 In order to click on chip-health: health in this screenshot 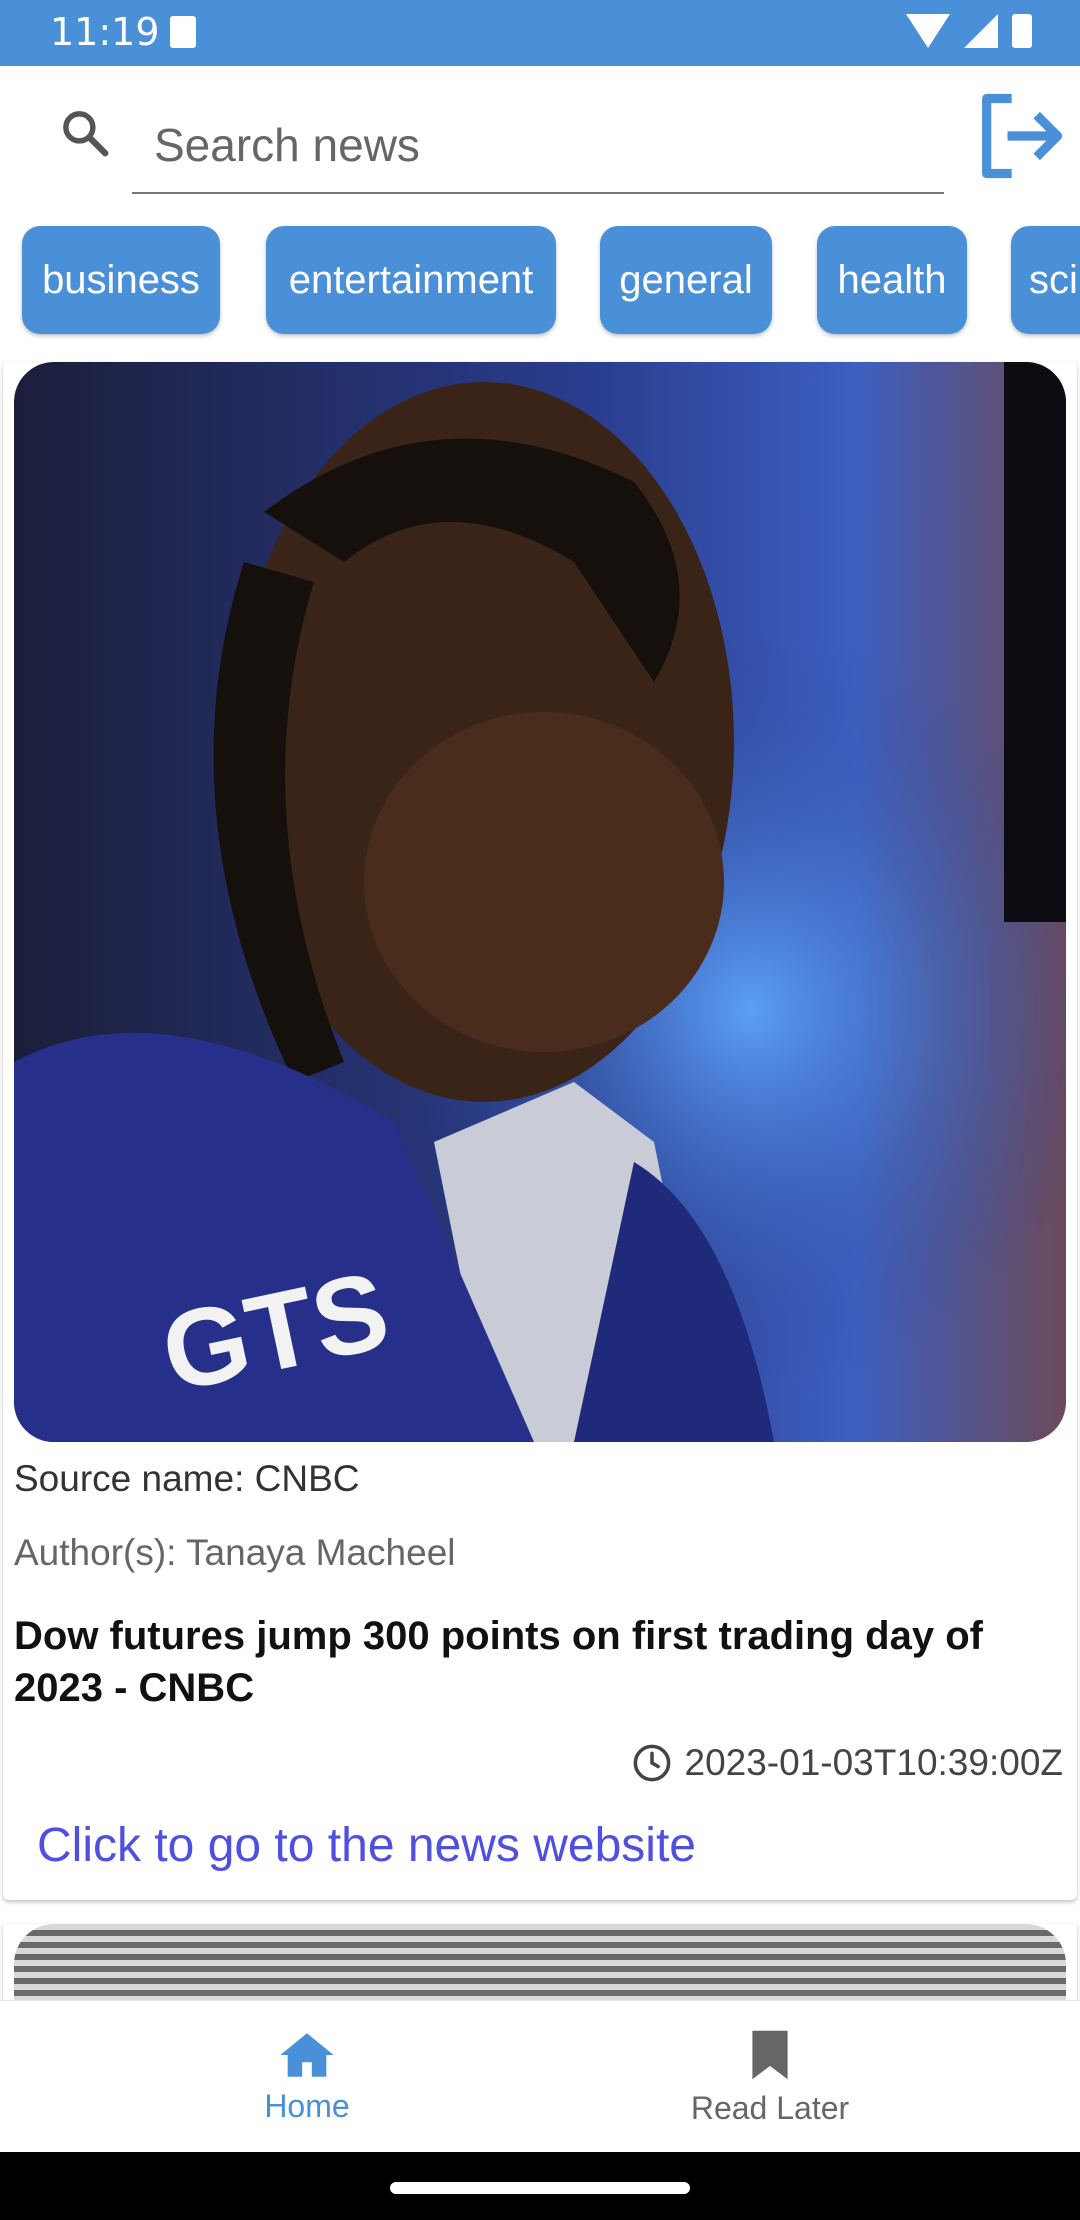, I will do `click(892, 280)`.